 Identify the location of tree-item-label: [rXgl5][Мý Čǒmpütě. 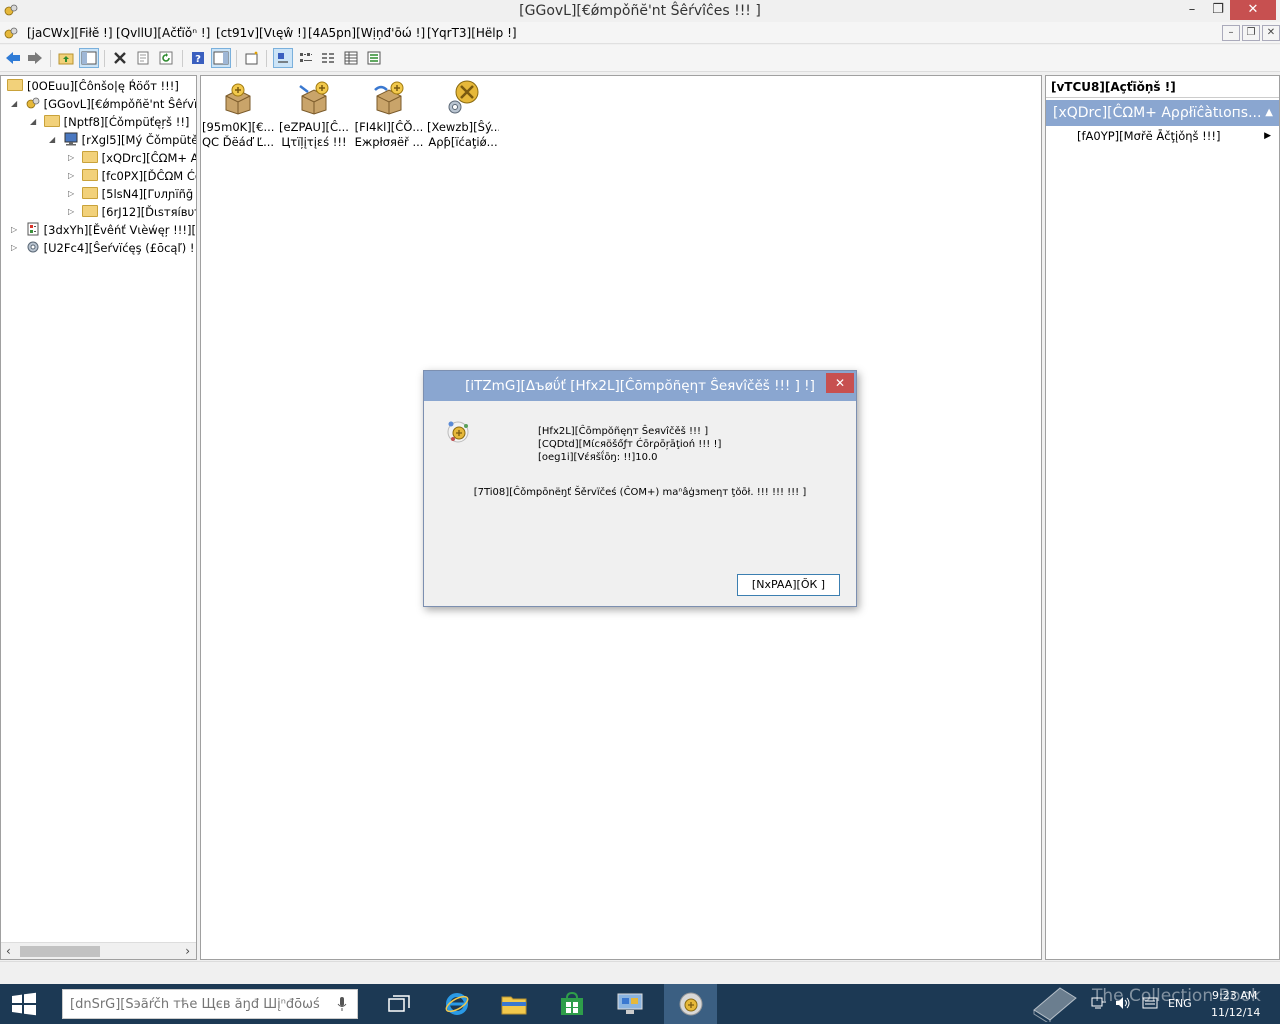
(139, 140).